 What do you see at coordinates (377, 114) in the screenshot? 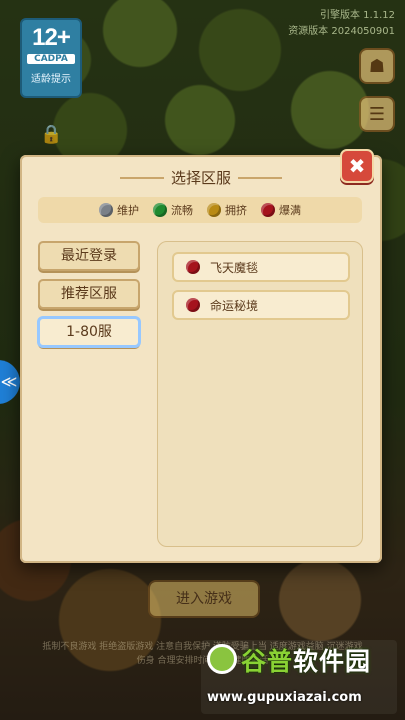
I see `notice-board-icon: ☰` at bounding box center [377, 114].